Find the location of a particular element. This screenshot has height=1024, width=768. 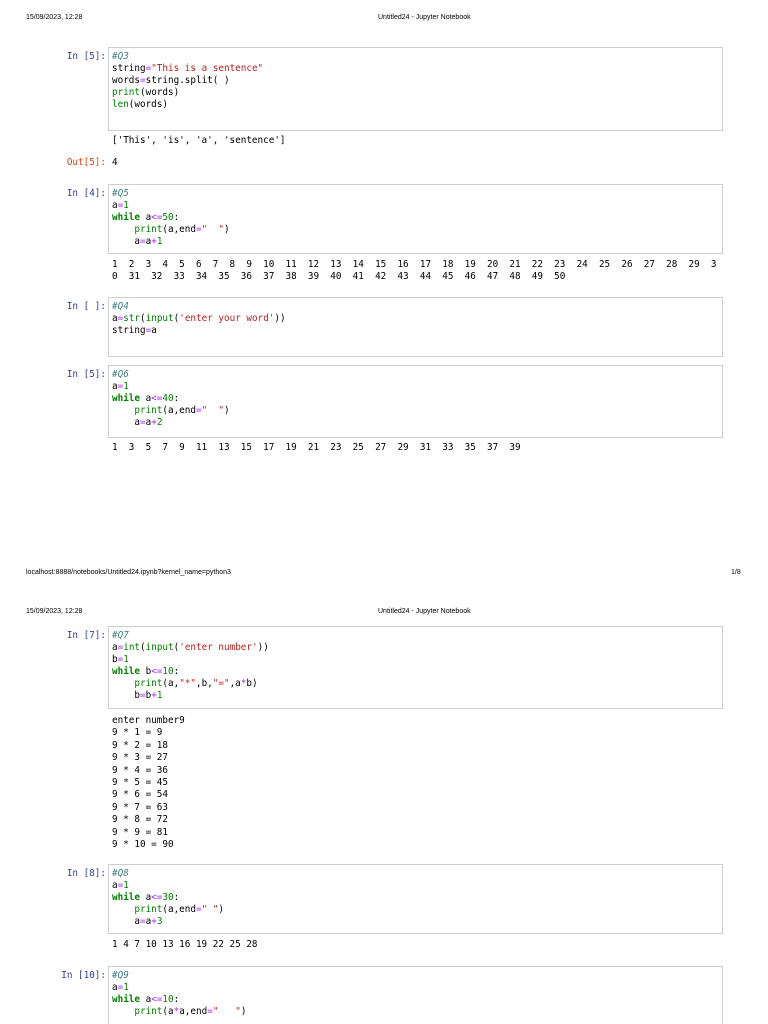

output-line: ['This', 'is', 'a', 'sentence'] is located at coordinates (199, 140).